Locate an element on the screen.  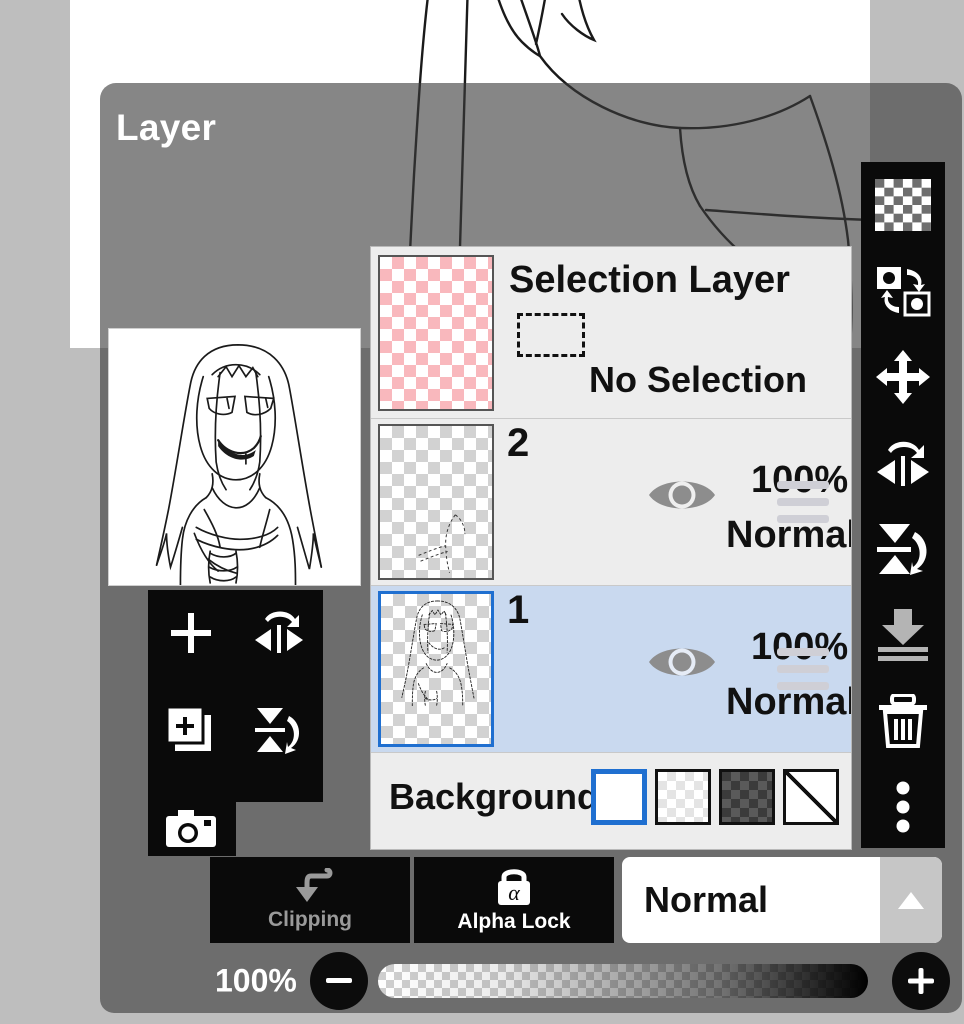
opacity-increase-button is located at coordinates (921, 981).